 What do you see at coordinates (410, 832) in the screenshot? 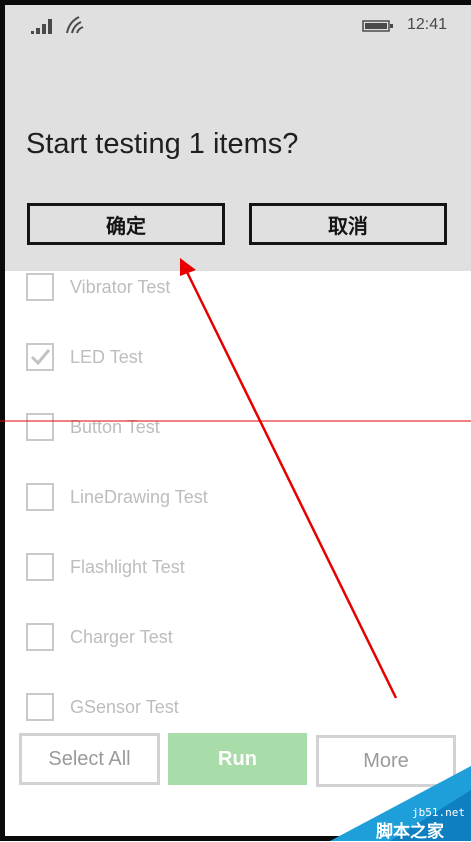
I see `watermark-brand: 脚本之家` at bounding box center [410, 832].